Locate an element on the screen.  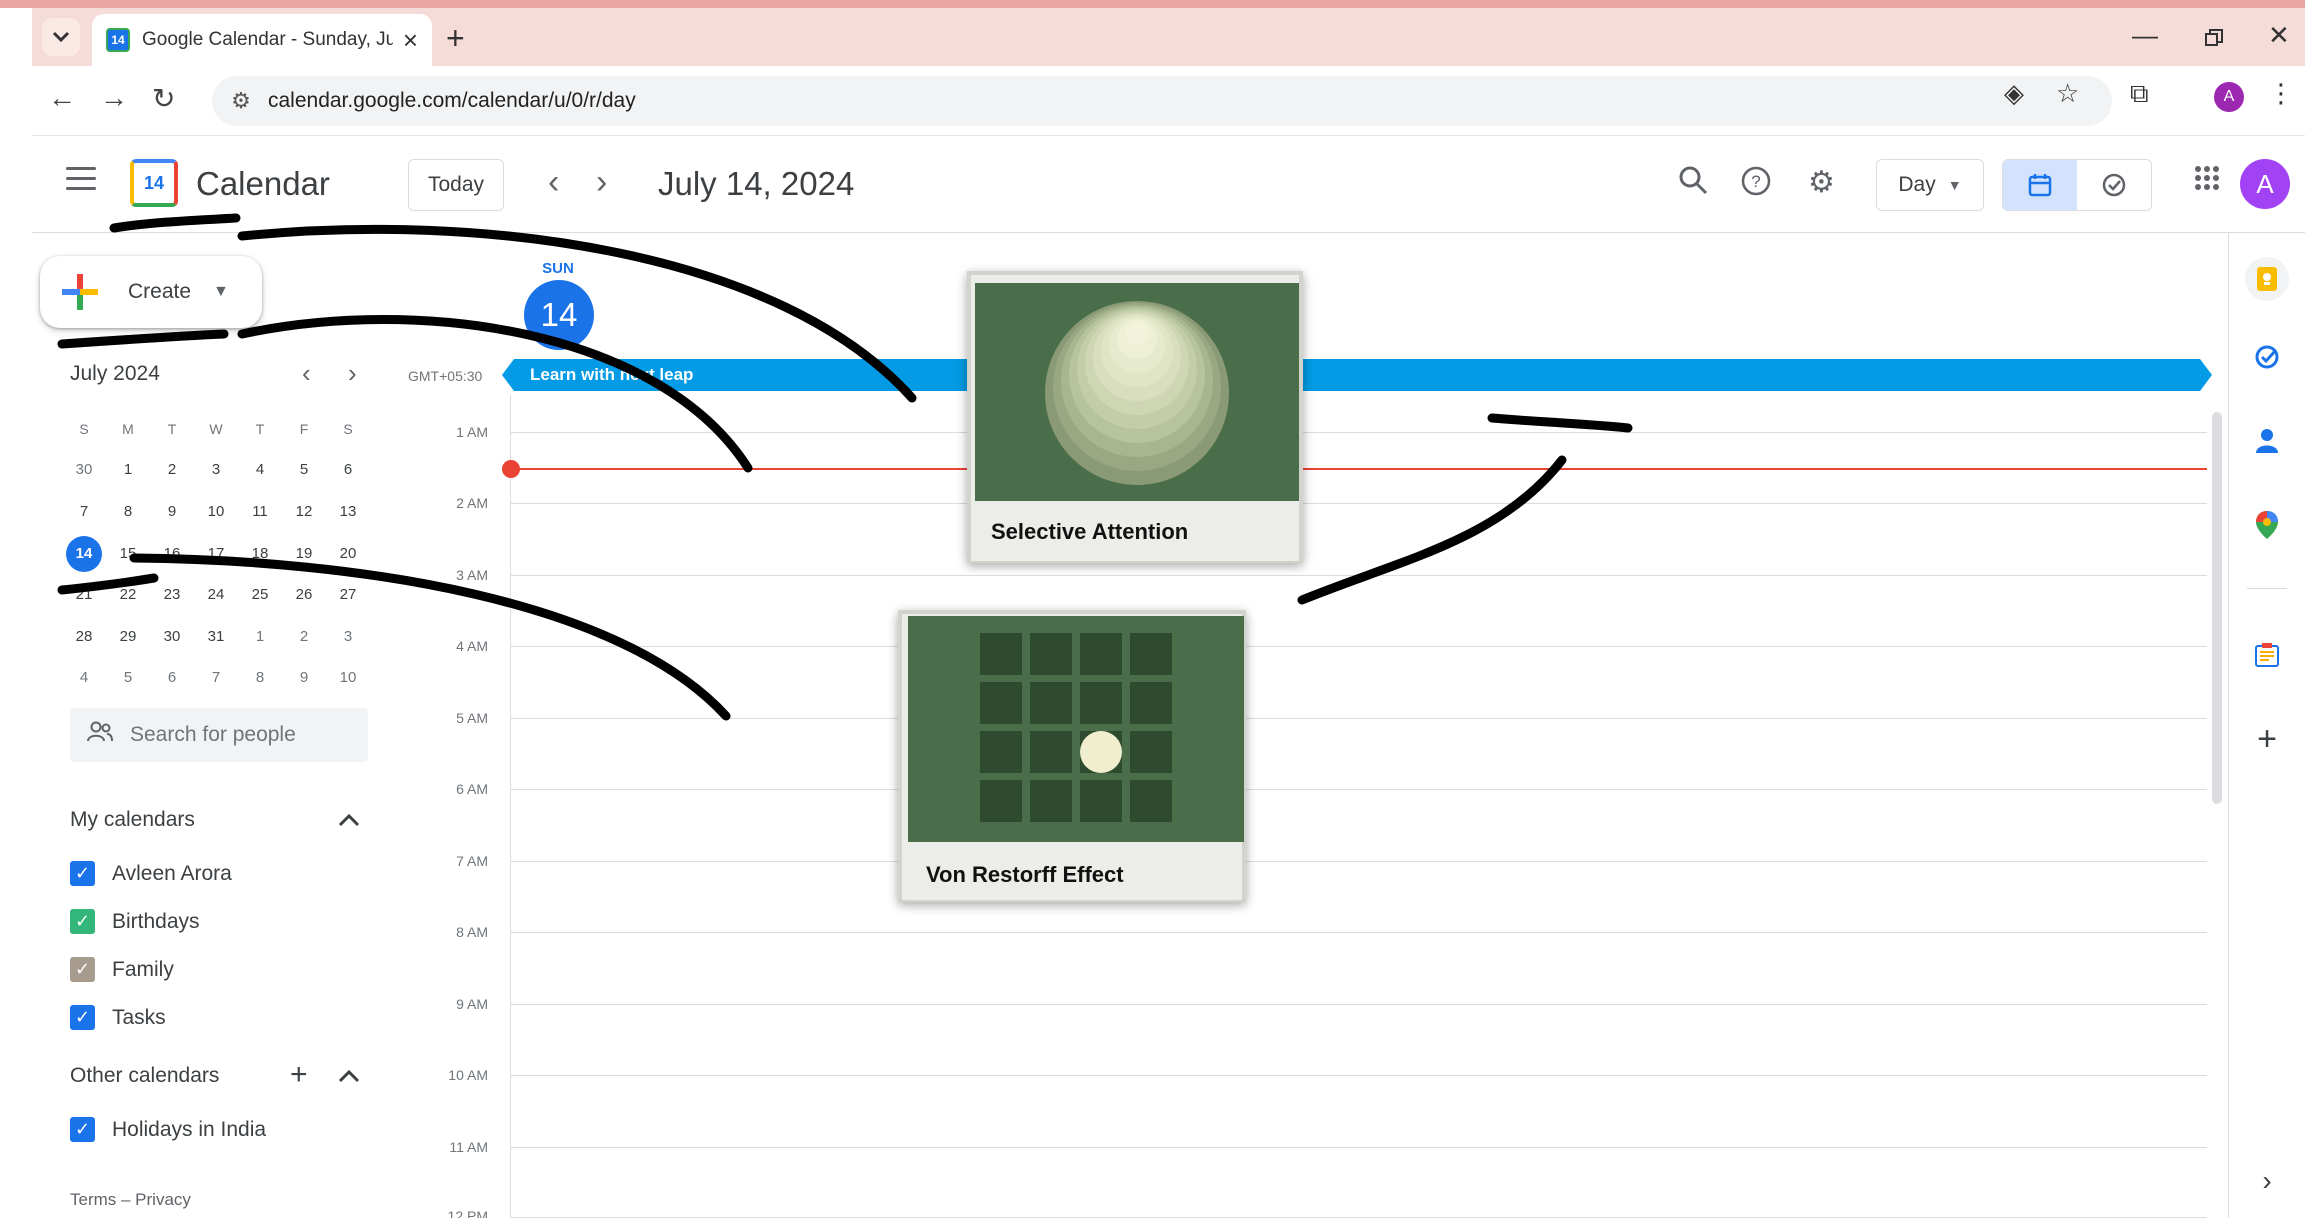
all-day-event: Learn with next leap is located at coordinates (1357, 375).